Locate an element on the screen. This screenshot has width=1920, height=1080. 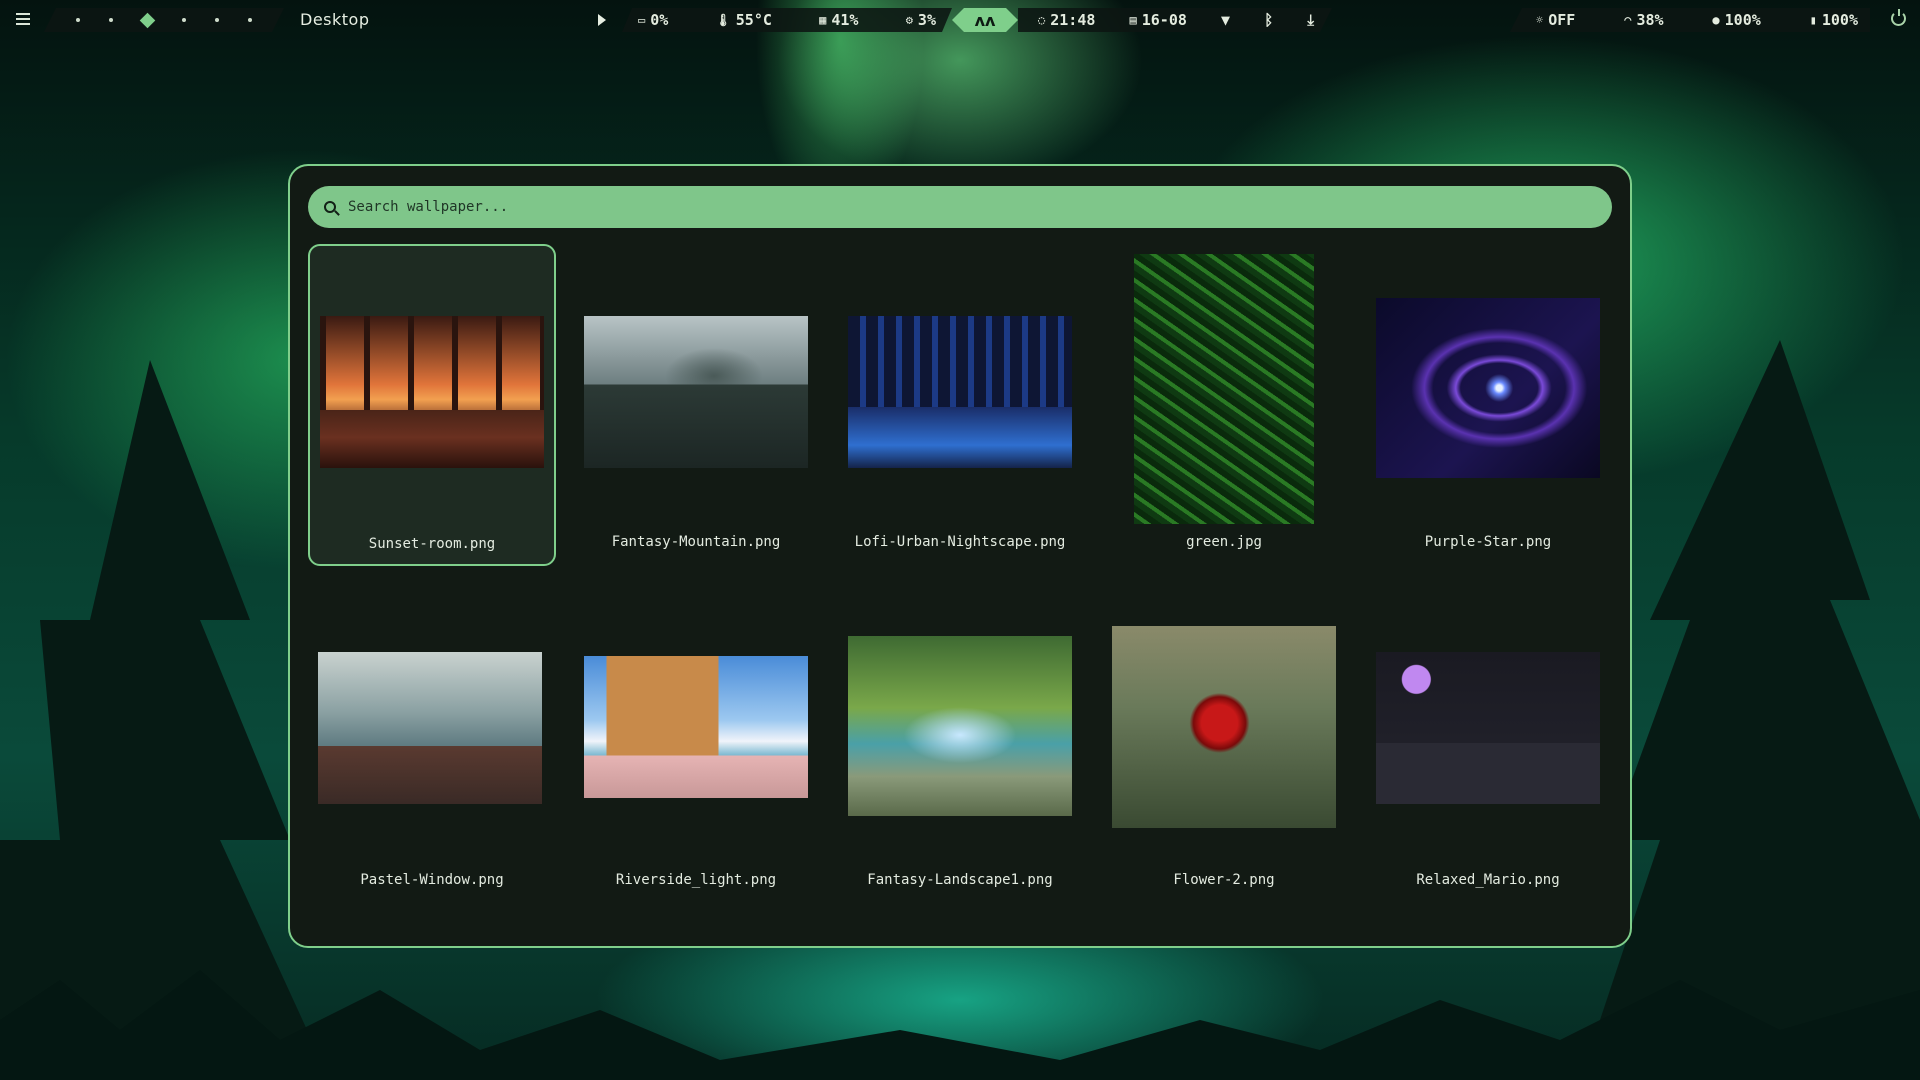
wallpaper-card: Pastel-Window.png is located at coordinates (432, 743).